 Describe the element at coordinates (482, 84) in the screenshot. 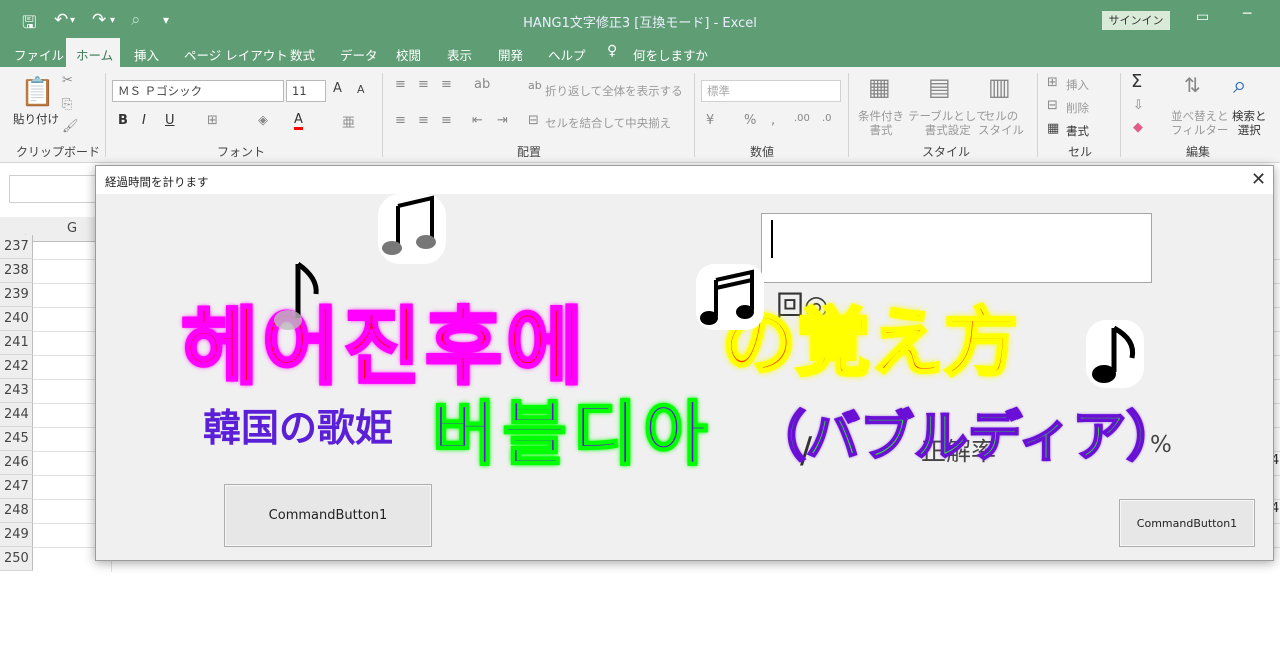

I see `orientation-icon: ab` at that location.